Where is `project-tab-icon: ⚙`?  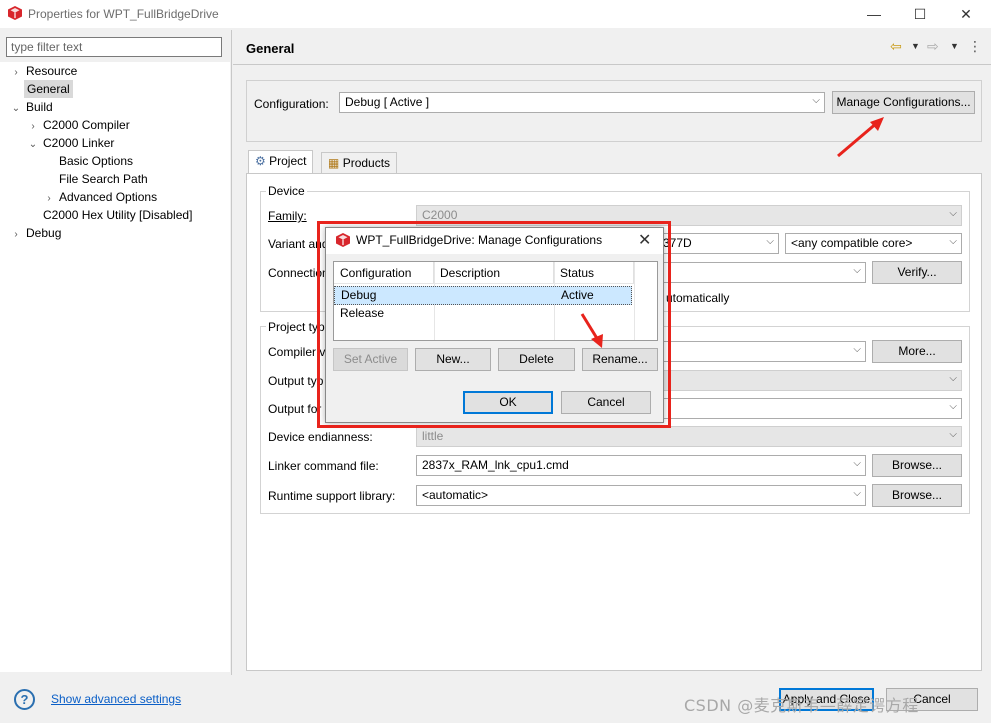
project-tab-icon: ⚙ is located at coordinates (260, 161).